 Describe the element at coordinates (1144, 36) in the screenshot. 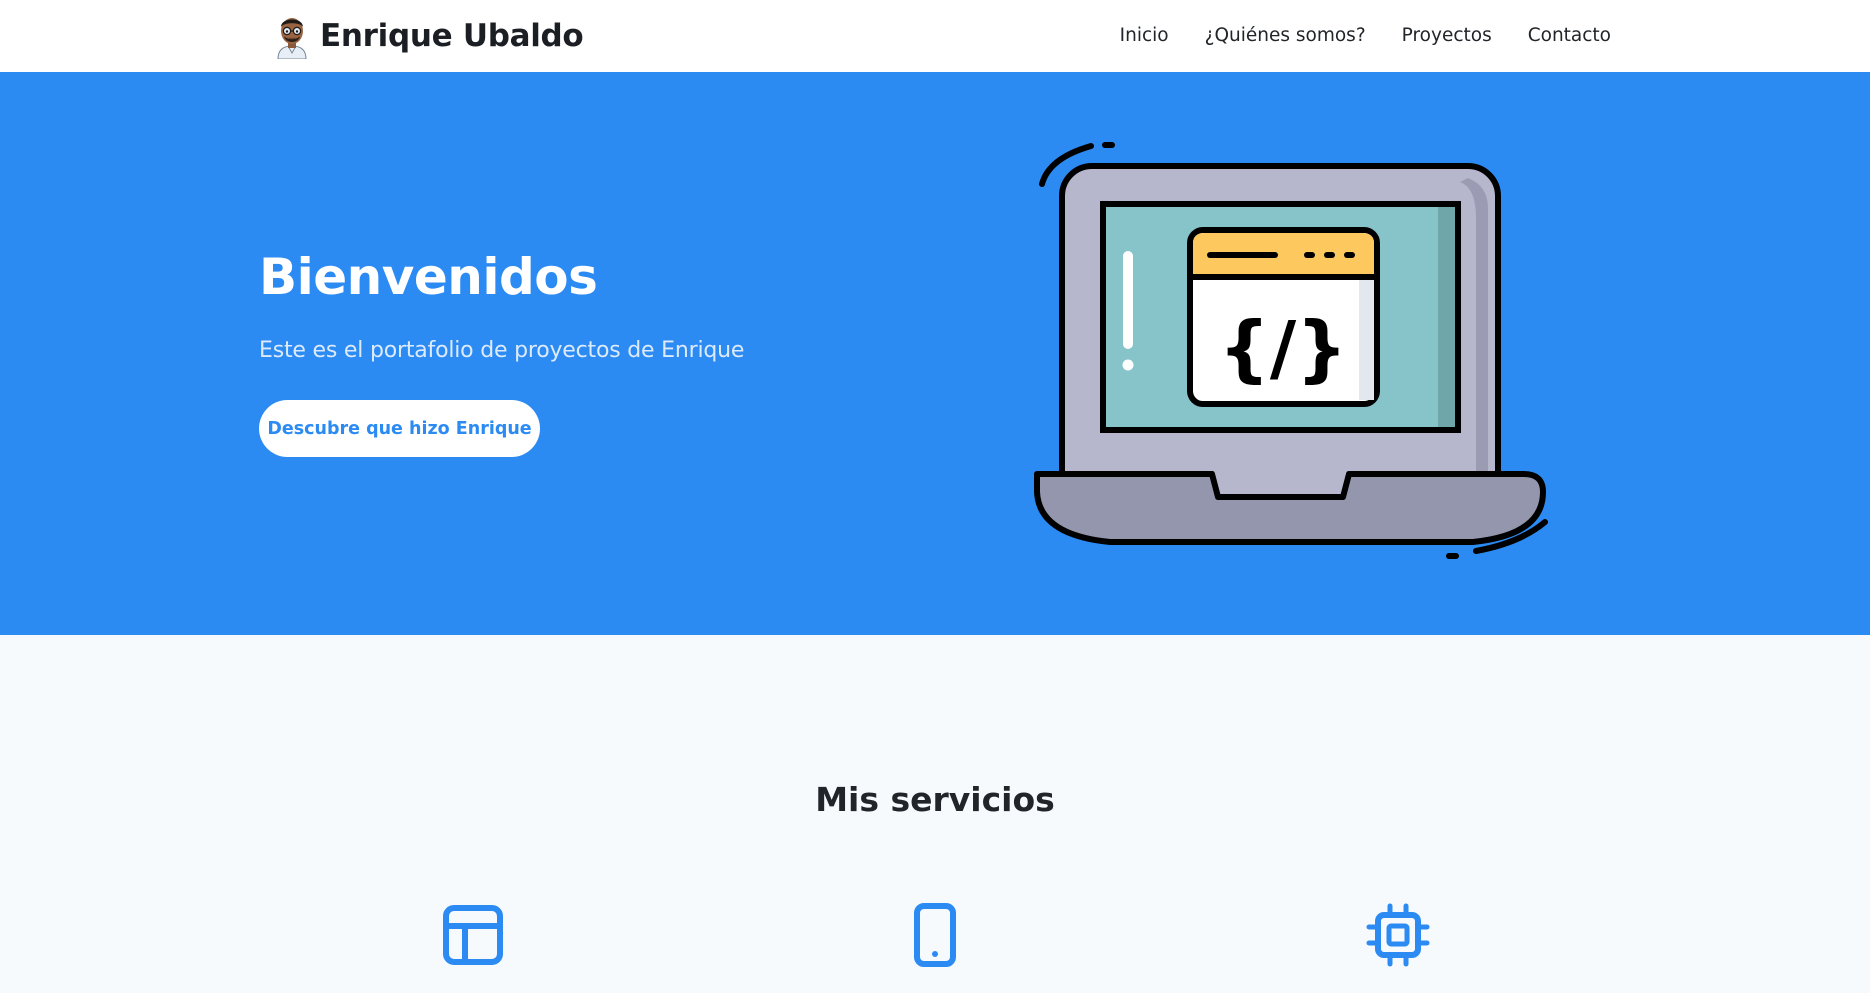

I see `nav-link-inicio: Inicio` at that location.